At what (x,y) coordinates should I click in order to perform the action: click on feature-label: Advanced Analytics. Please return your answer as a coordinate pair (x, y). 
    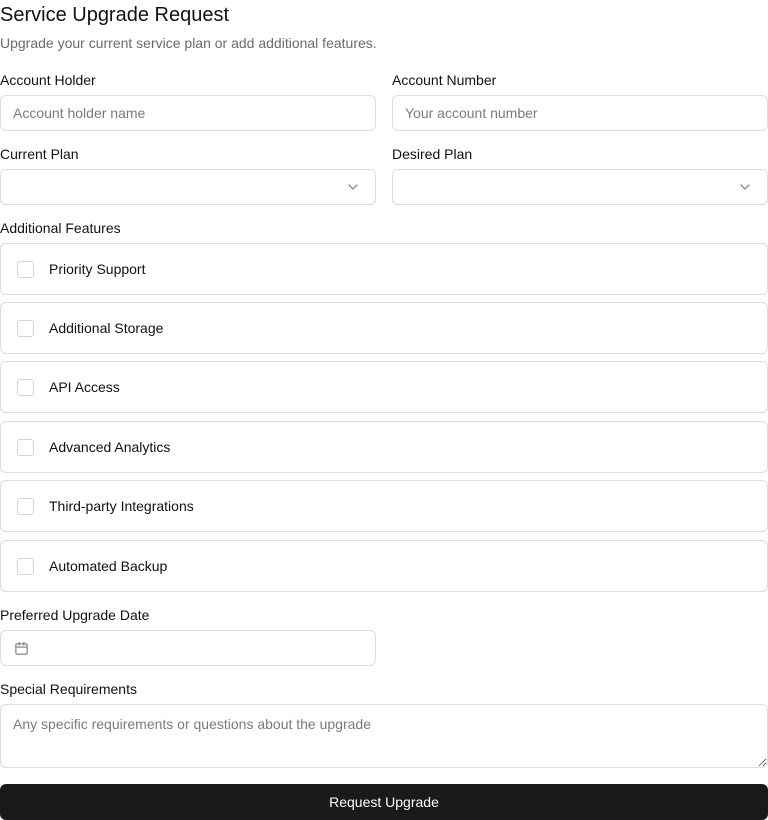
    Looking at the image, I should click on (110, 447).